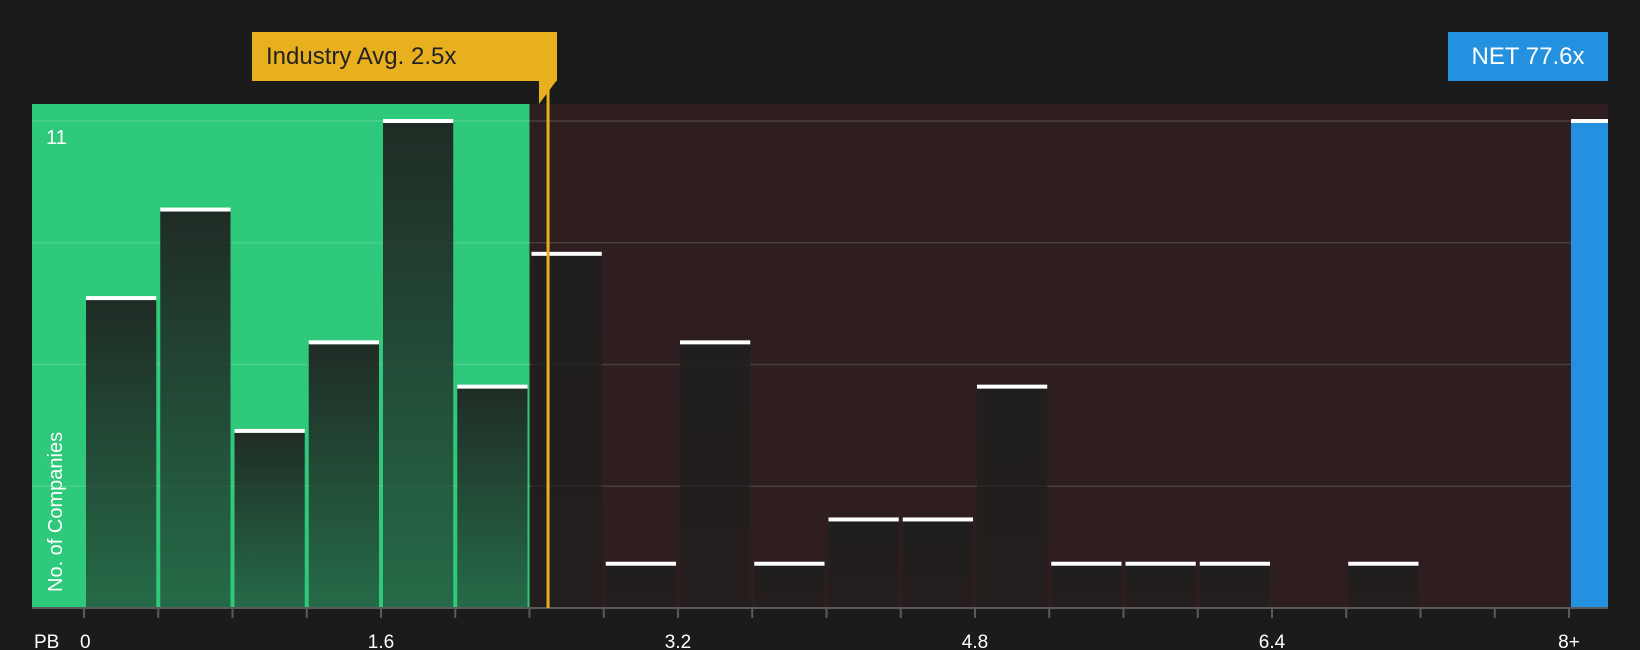 Image resolution: width=1640 pixels, height=650 pixels. Describe the element at coordinates (548, 92) in the screenshot. I see `industry-avg-pointer` at that location.